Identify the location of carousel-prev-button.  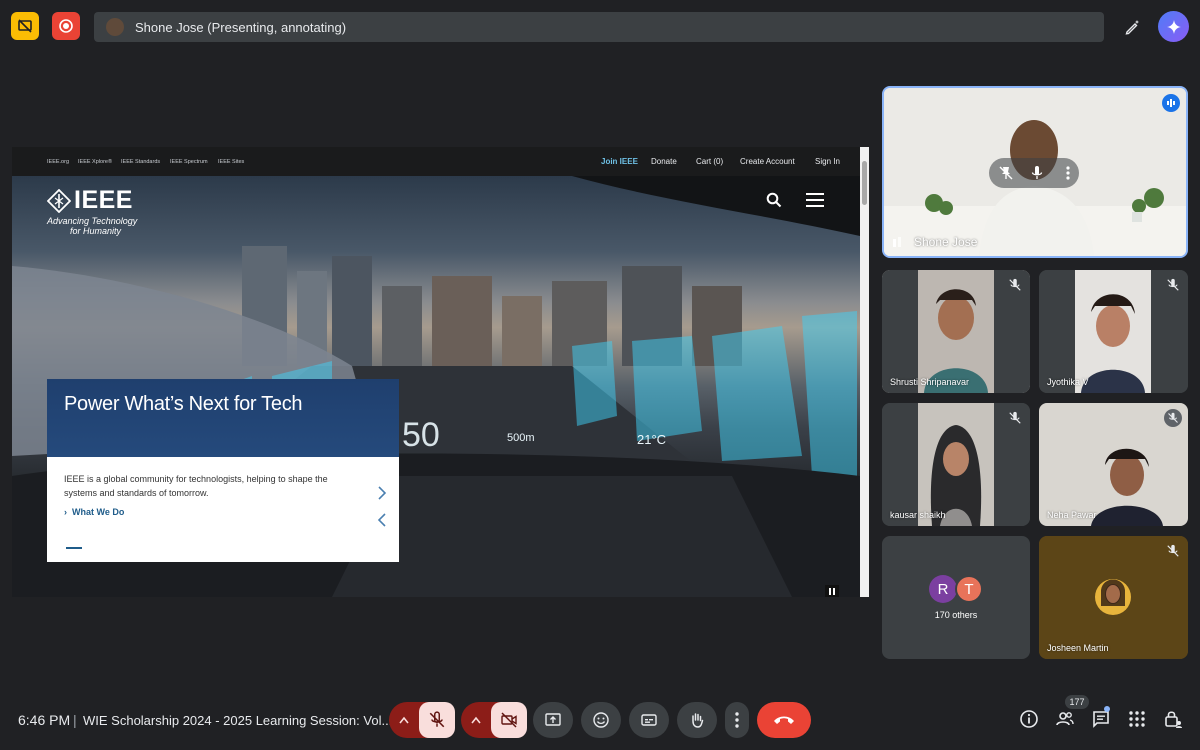
(382, 520).